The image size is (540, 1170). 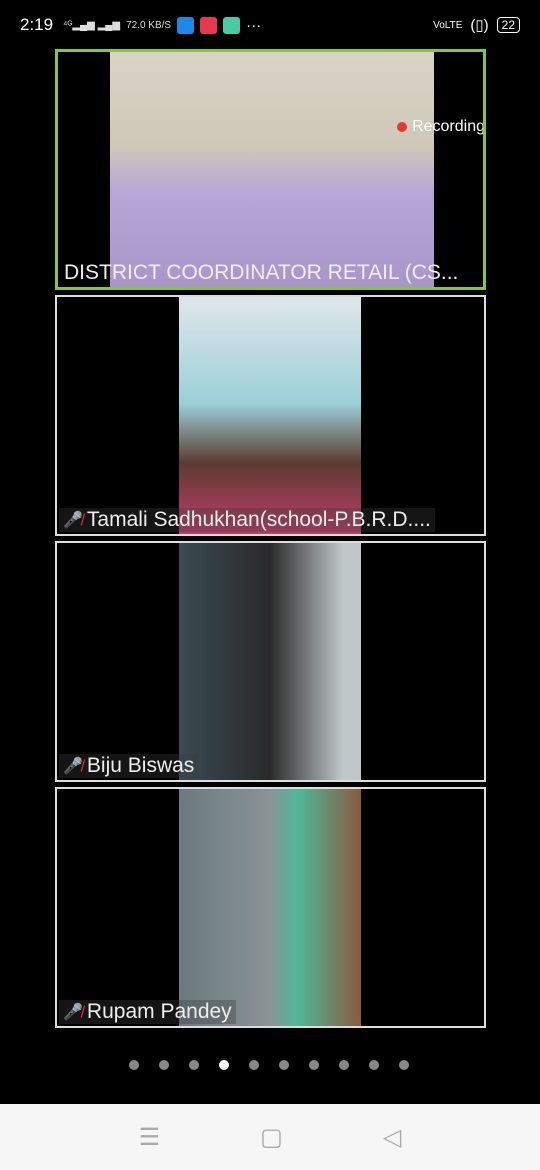 What do you see at coordinates (479, 25) in the screenshot?
I see `vibrate-icon: (▯)` at bounding box center [479, 25].